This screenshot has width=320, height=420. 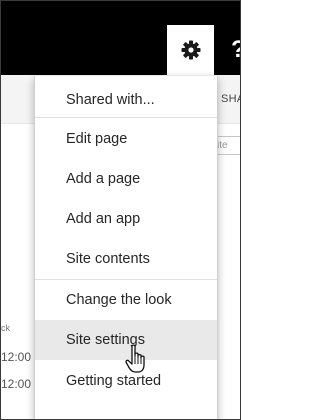 I want to click on menu-item-add-a-page: Add a page, so click(x=126, y=179).